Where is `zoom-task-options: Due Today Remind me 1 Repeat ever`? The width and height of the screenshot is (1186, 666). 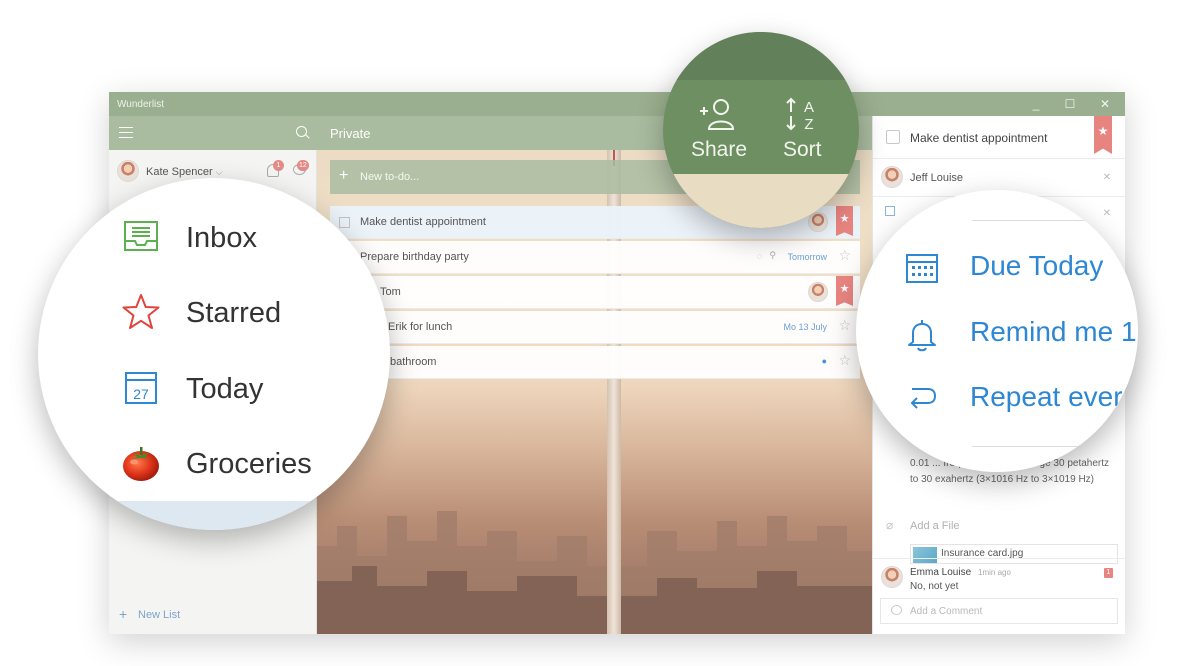
zoom-task-options: Due Today Remind me 1 Repeat ever is located at coordinates (997, 331).